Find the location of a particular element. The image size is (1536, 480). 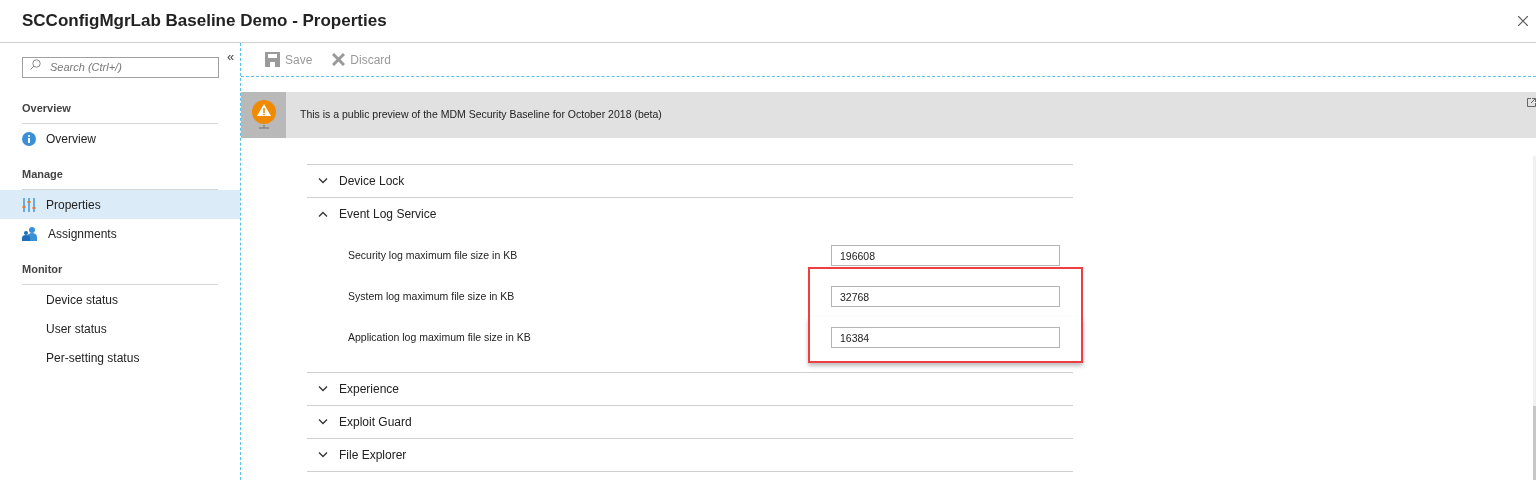

search-field: Search (Ctrl+/) is located at coordinates (120, 67).